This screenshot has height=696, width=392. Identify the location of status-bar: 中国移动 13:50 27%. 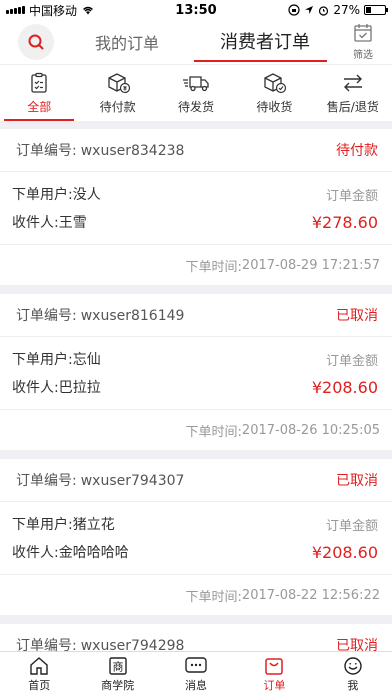
(196, 10).